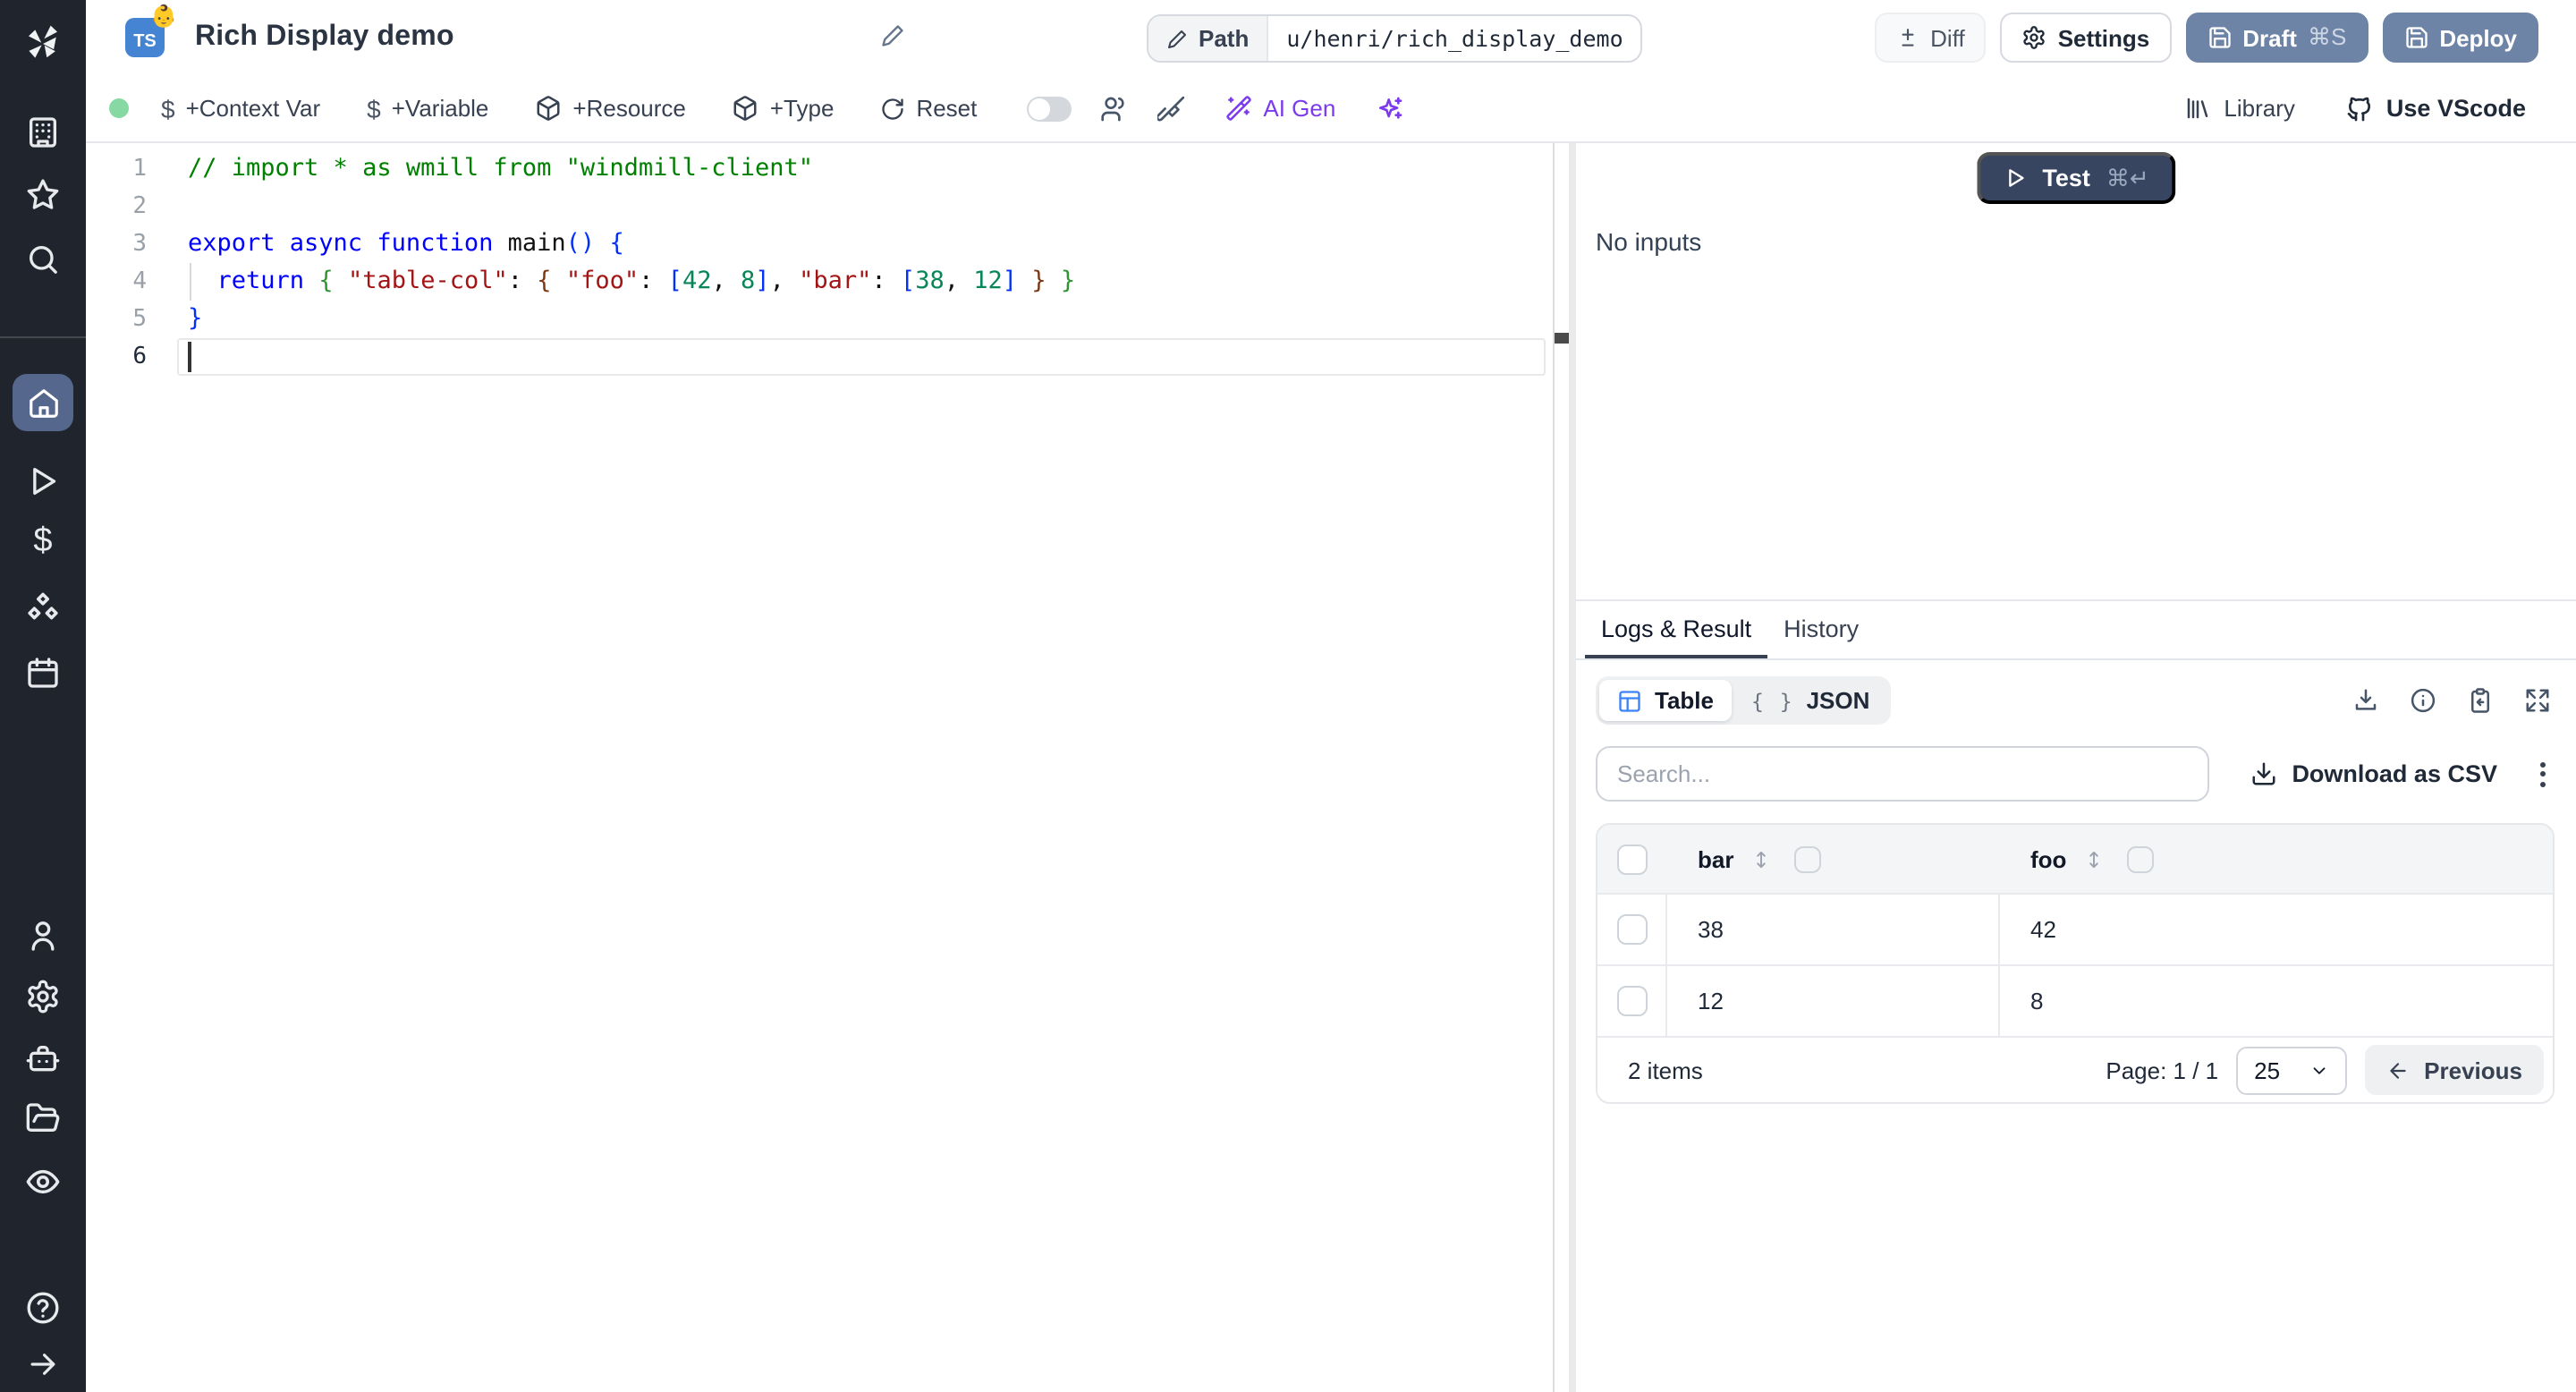 This screenshot has width=2576, height=1392. What do you see at coordinates (42, 542) in the screenshot?
I see `sidebar-item-variables: $` at bounding box center [42, 542].